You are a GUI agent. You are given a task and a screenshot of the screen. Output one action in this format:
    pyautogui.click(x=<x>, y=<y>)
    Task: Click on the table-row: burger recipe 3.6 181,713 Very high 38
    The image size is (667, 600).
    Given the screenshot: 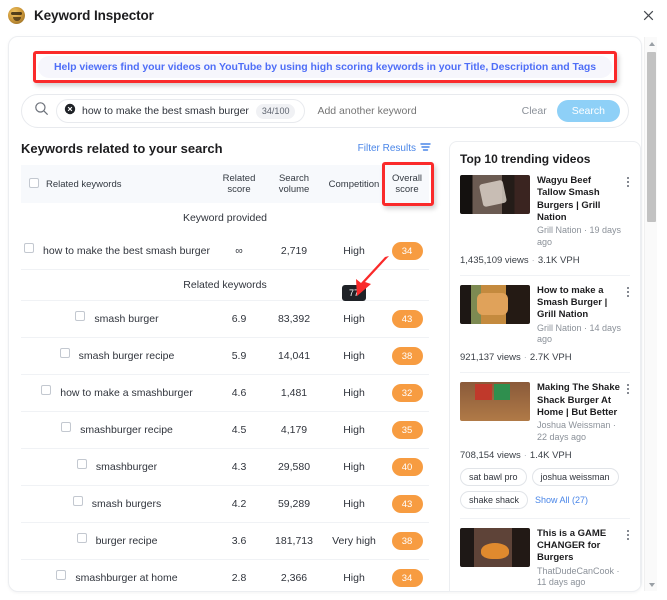 What is the action you would take?
    pyautogui.click(x=225, y=541)
    